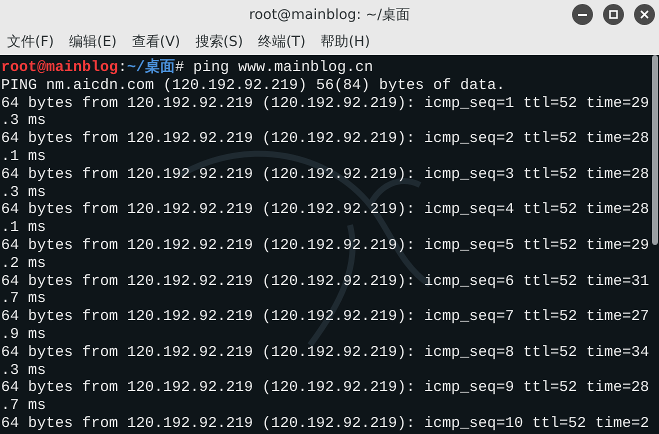 The image size is (659, 434). What do you see at coordinates (345, 42) in the screenshot?
I see `menu-item: 帮助(H)` at bounding box center [345, 42].